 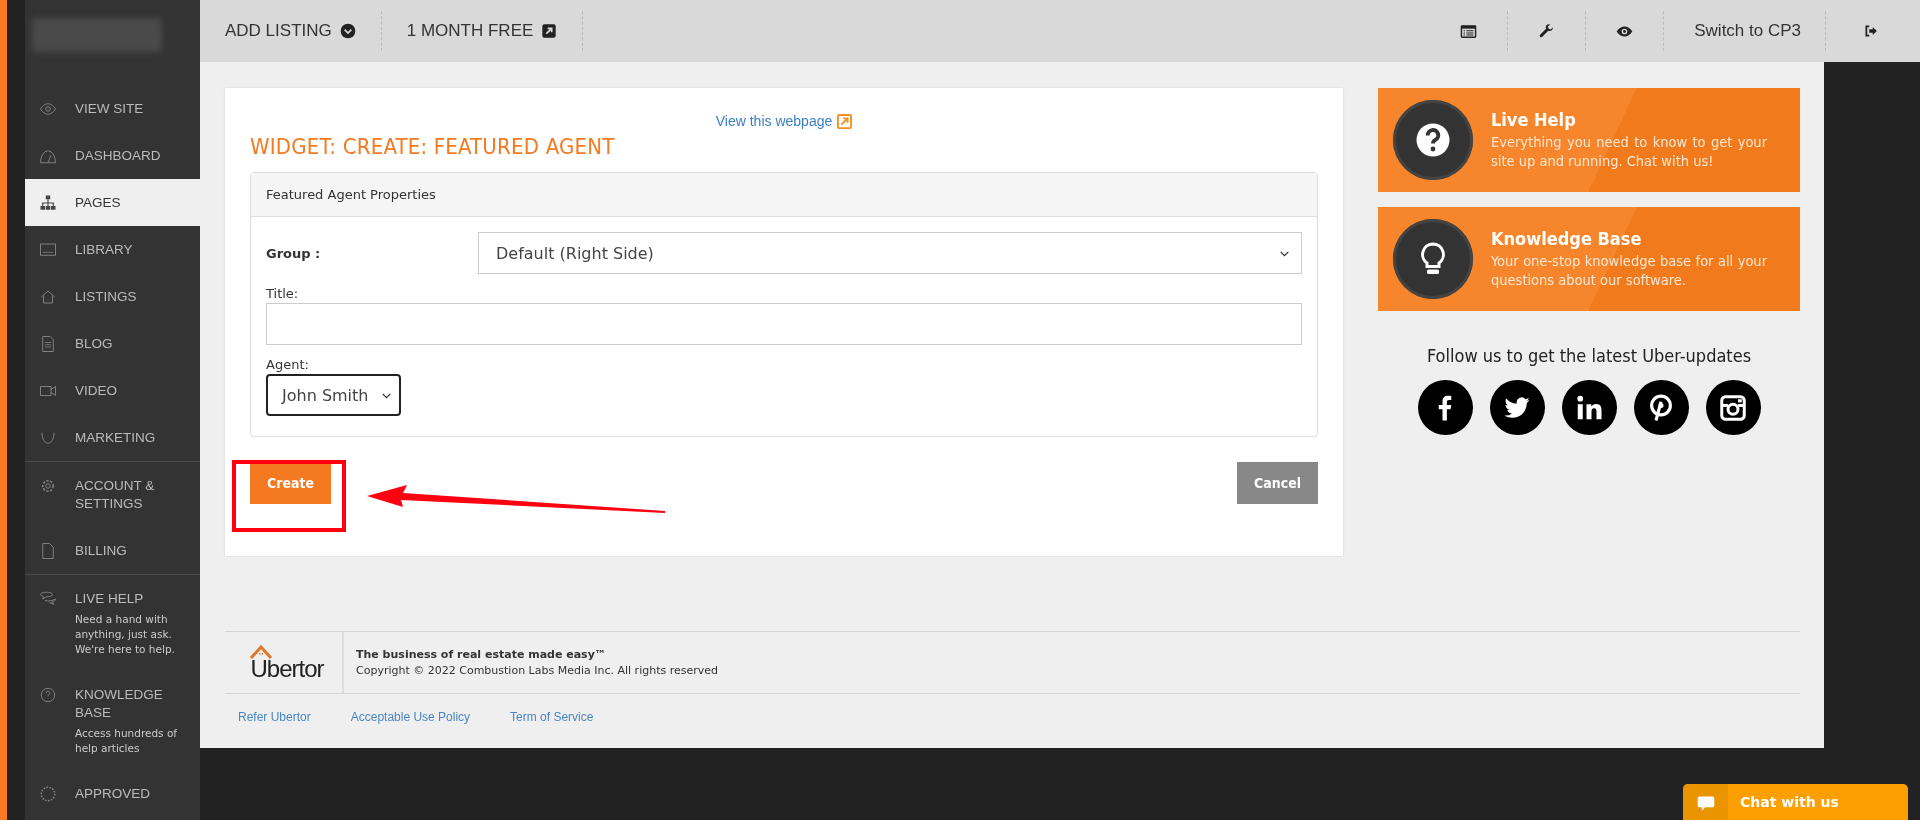 What do you see at coordinates (106, 296) in the screenshot?
I see `sidebar-label: LISTINGS` at bounding box center [106, 296].